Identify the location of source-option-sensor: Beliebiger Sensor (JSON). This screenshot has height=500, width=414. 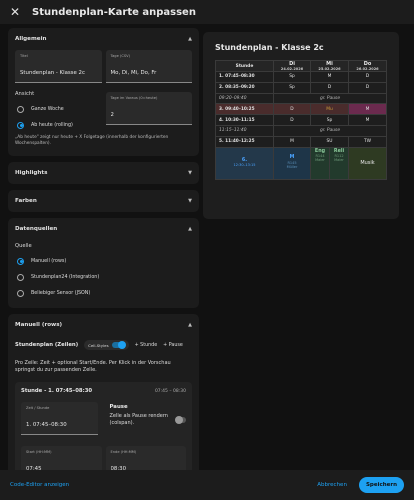
(103, 293).